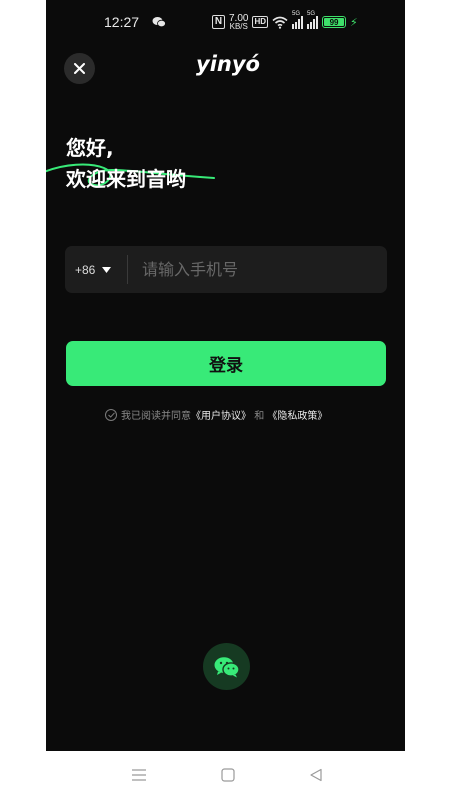  I want to click on privacy-policy-link: 《隐私政策》, so click(297, 416).